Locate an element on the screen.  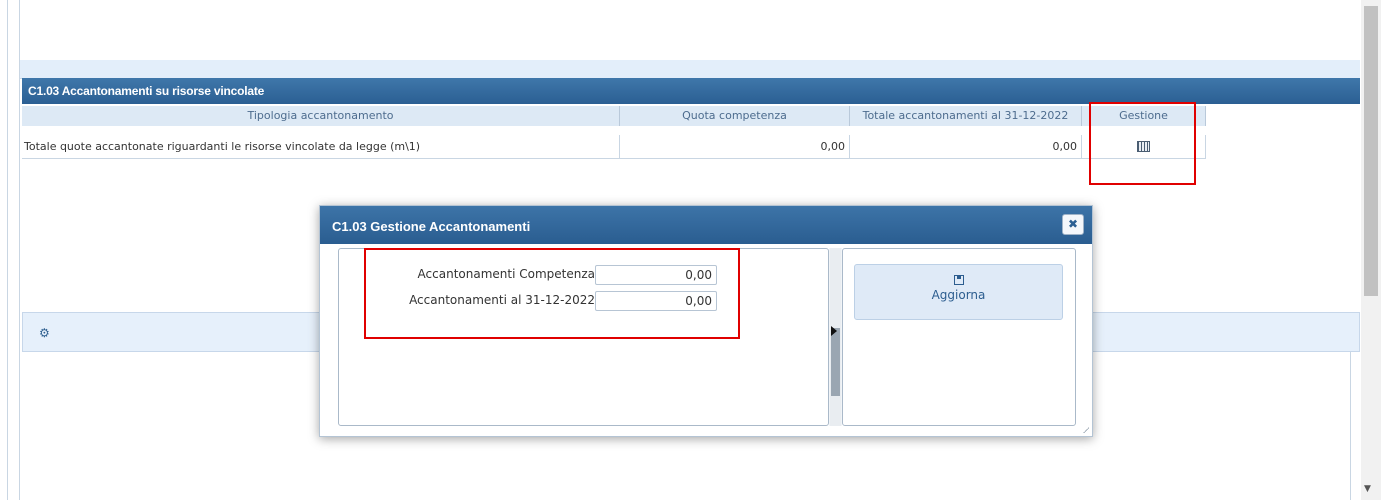
top-strip is located at coordinates (690, 69).